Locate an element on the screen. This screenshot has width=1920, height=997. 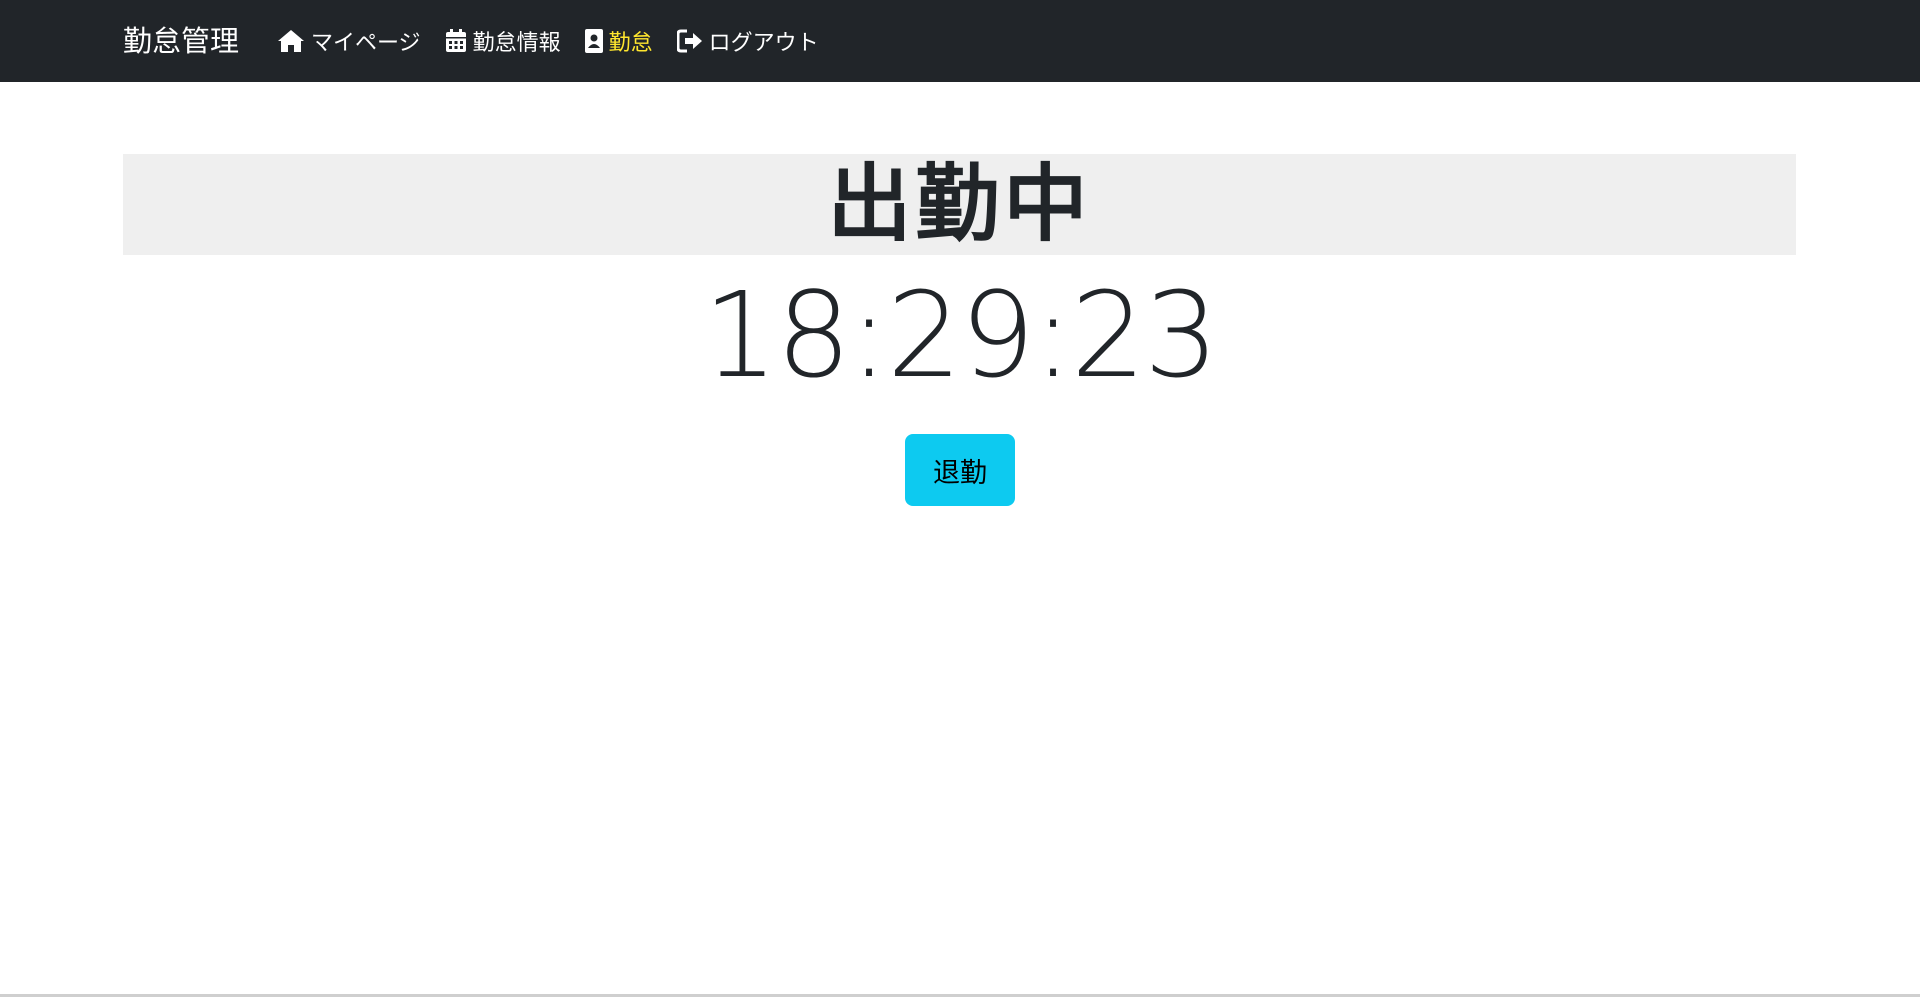
nav-item-label: ログアウト is located at coordinates (763, 43).